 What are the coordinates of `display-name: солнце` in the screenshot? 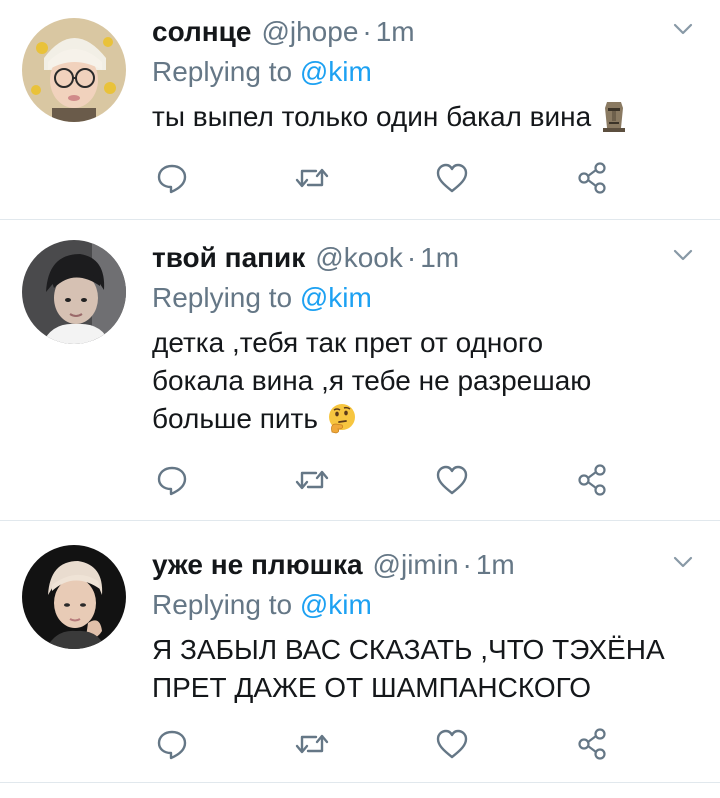 It's located at (201, 32).